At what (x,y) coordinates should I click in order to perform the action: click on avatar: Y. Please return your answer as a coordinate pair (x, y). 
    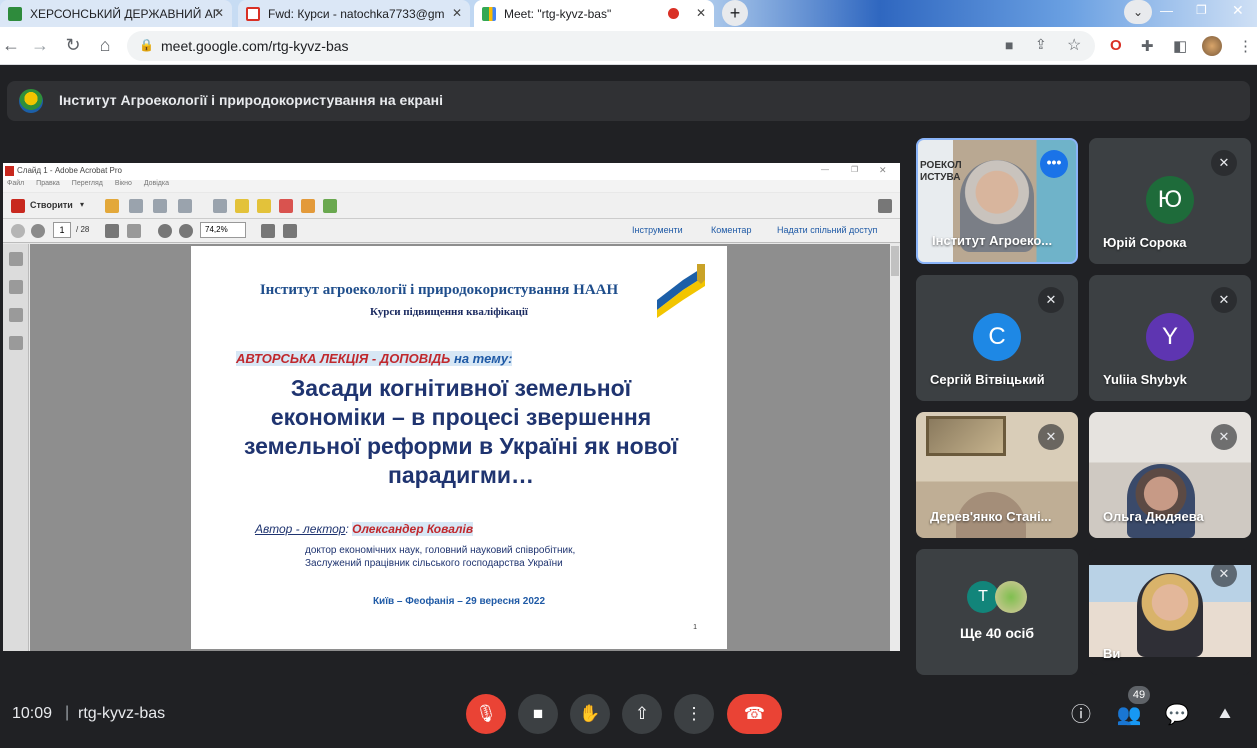
    Looking at the image, I should click on (1170, 337).